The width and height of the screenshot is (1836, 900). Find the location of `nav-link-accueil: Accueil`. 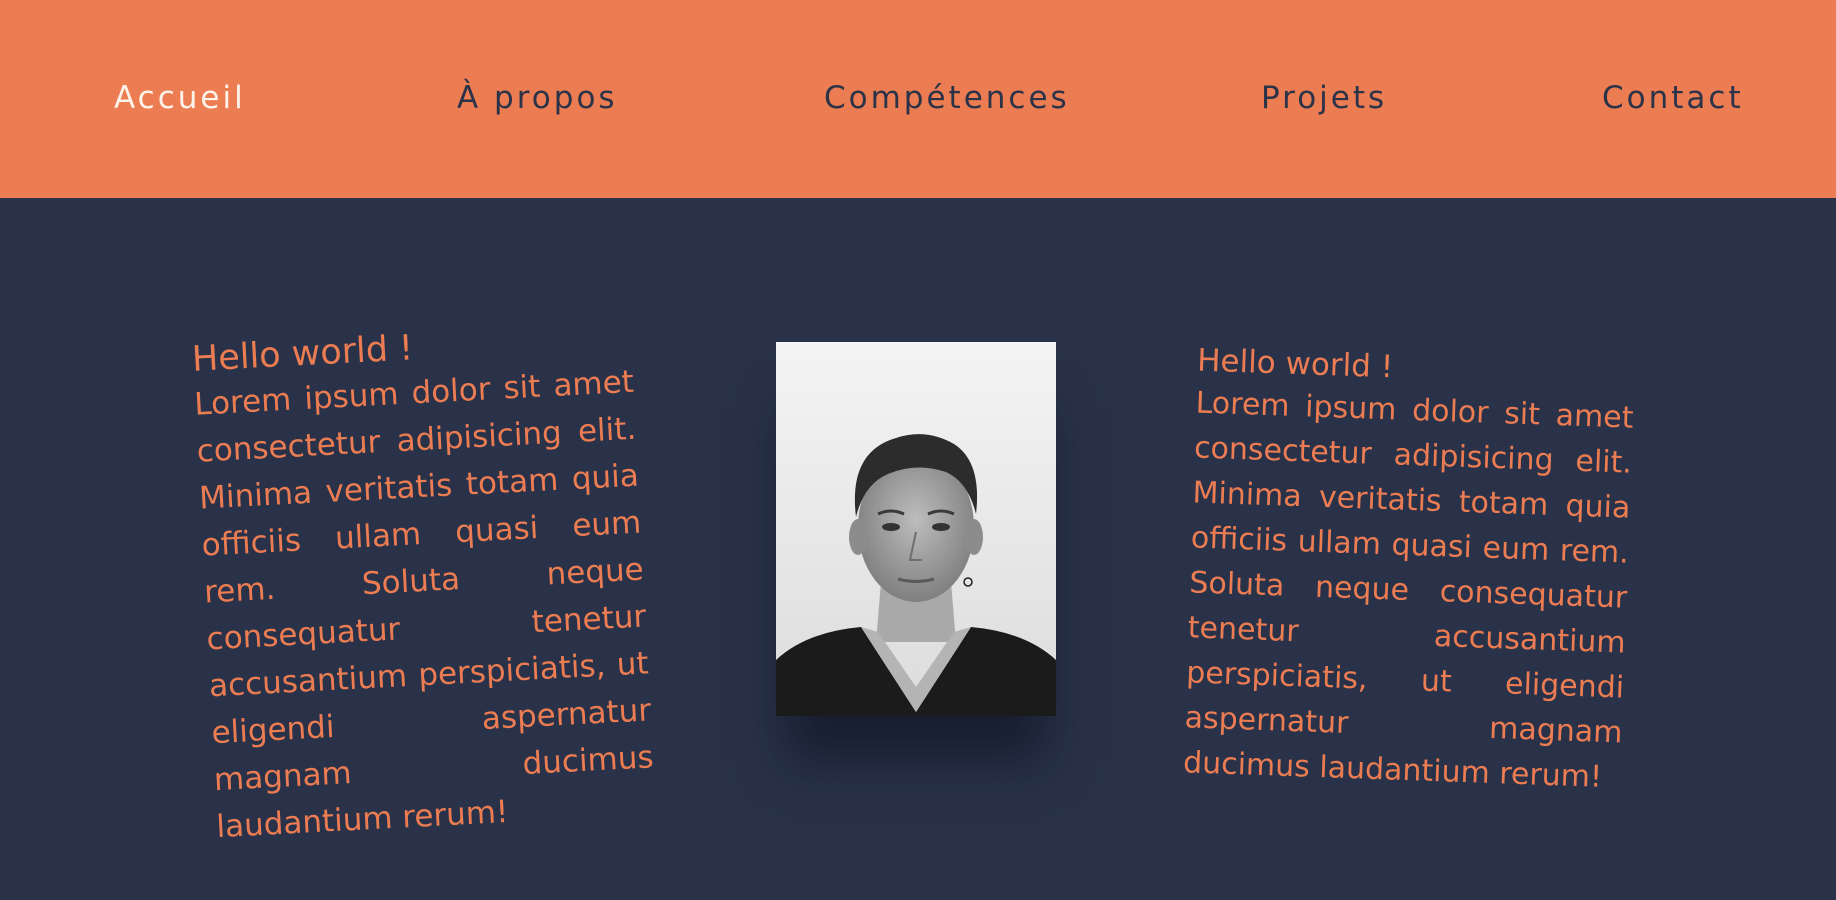

nav-link-accueil: Accueil is located at coordinates (180, 98).